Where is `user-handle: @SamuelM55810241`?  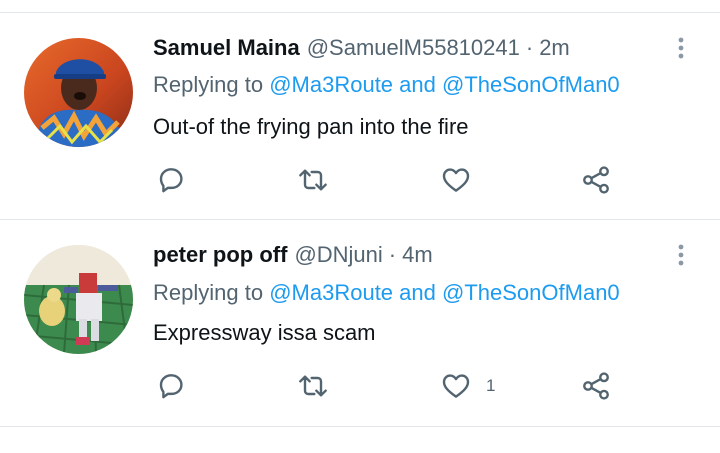 user-handle: @SamuelM55810241 is located at coordinates (413, 48).